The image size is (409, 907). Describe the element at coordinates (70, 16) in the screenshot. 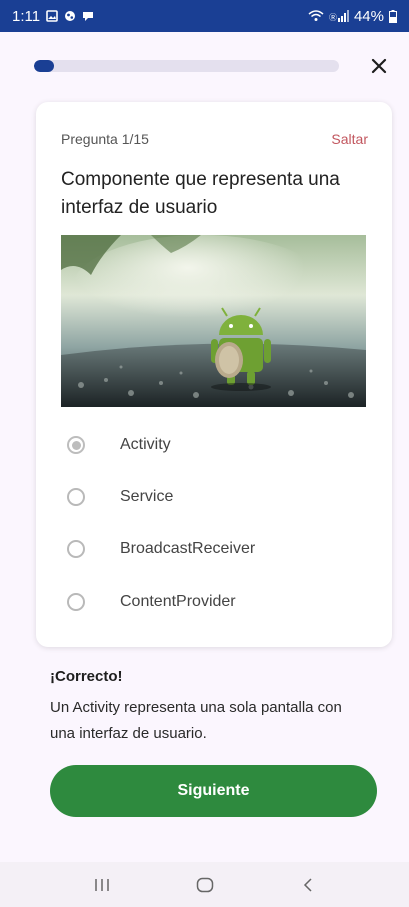

I see `globe-notification-icon` at that location.